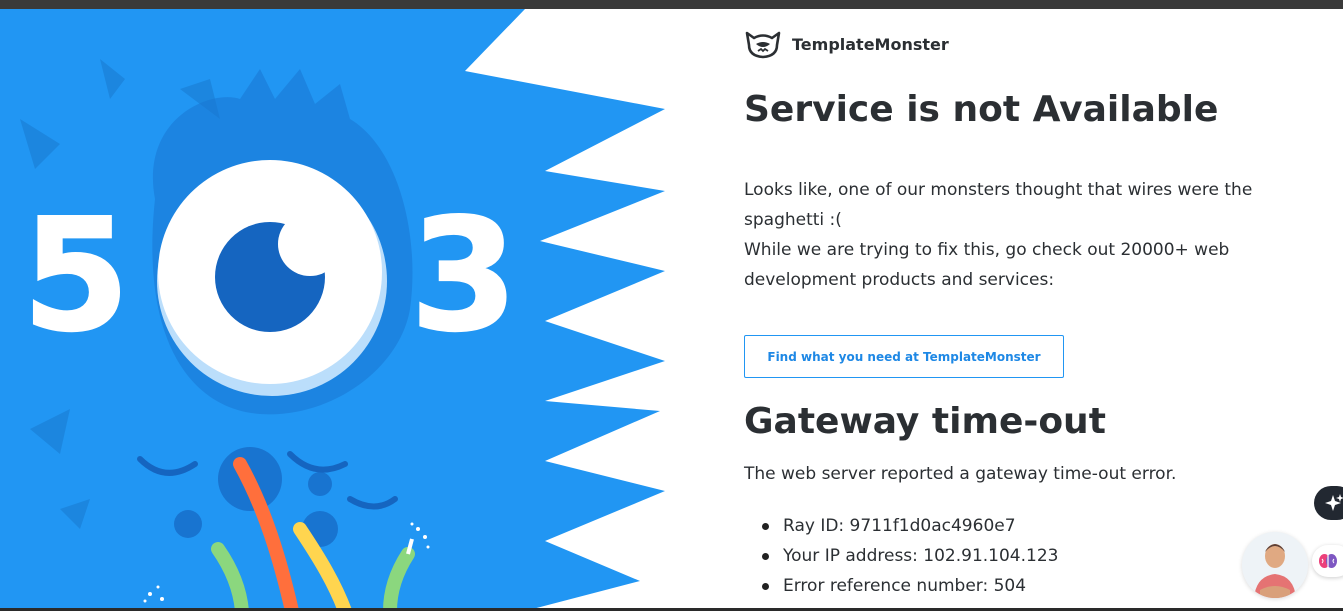 The height and width of the screenshot is (611, 1343). Describe the element at coordinates (671, 4) in the screenshot. I see `browser-top-strip` at that location.